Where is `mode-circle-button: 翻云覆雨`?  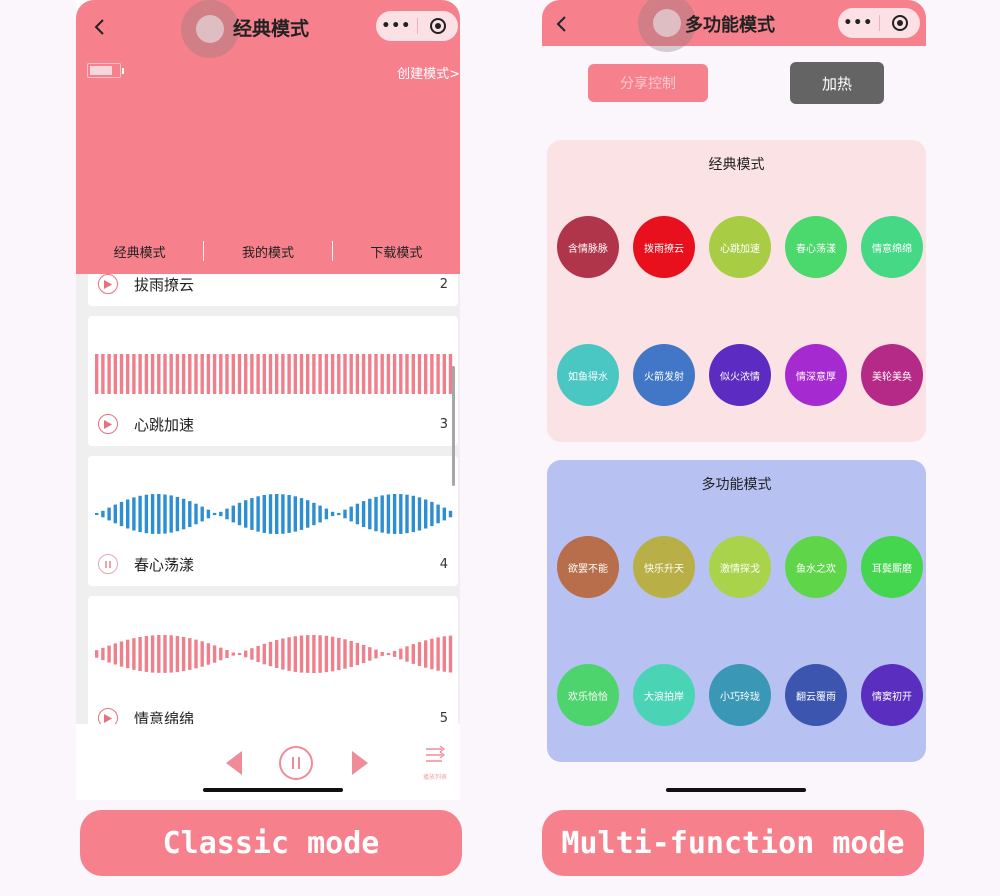 mode-circle-button: 翻云覆雨 is located at coordinates (816, 695).